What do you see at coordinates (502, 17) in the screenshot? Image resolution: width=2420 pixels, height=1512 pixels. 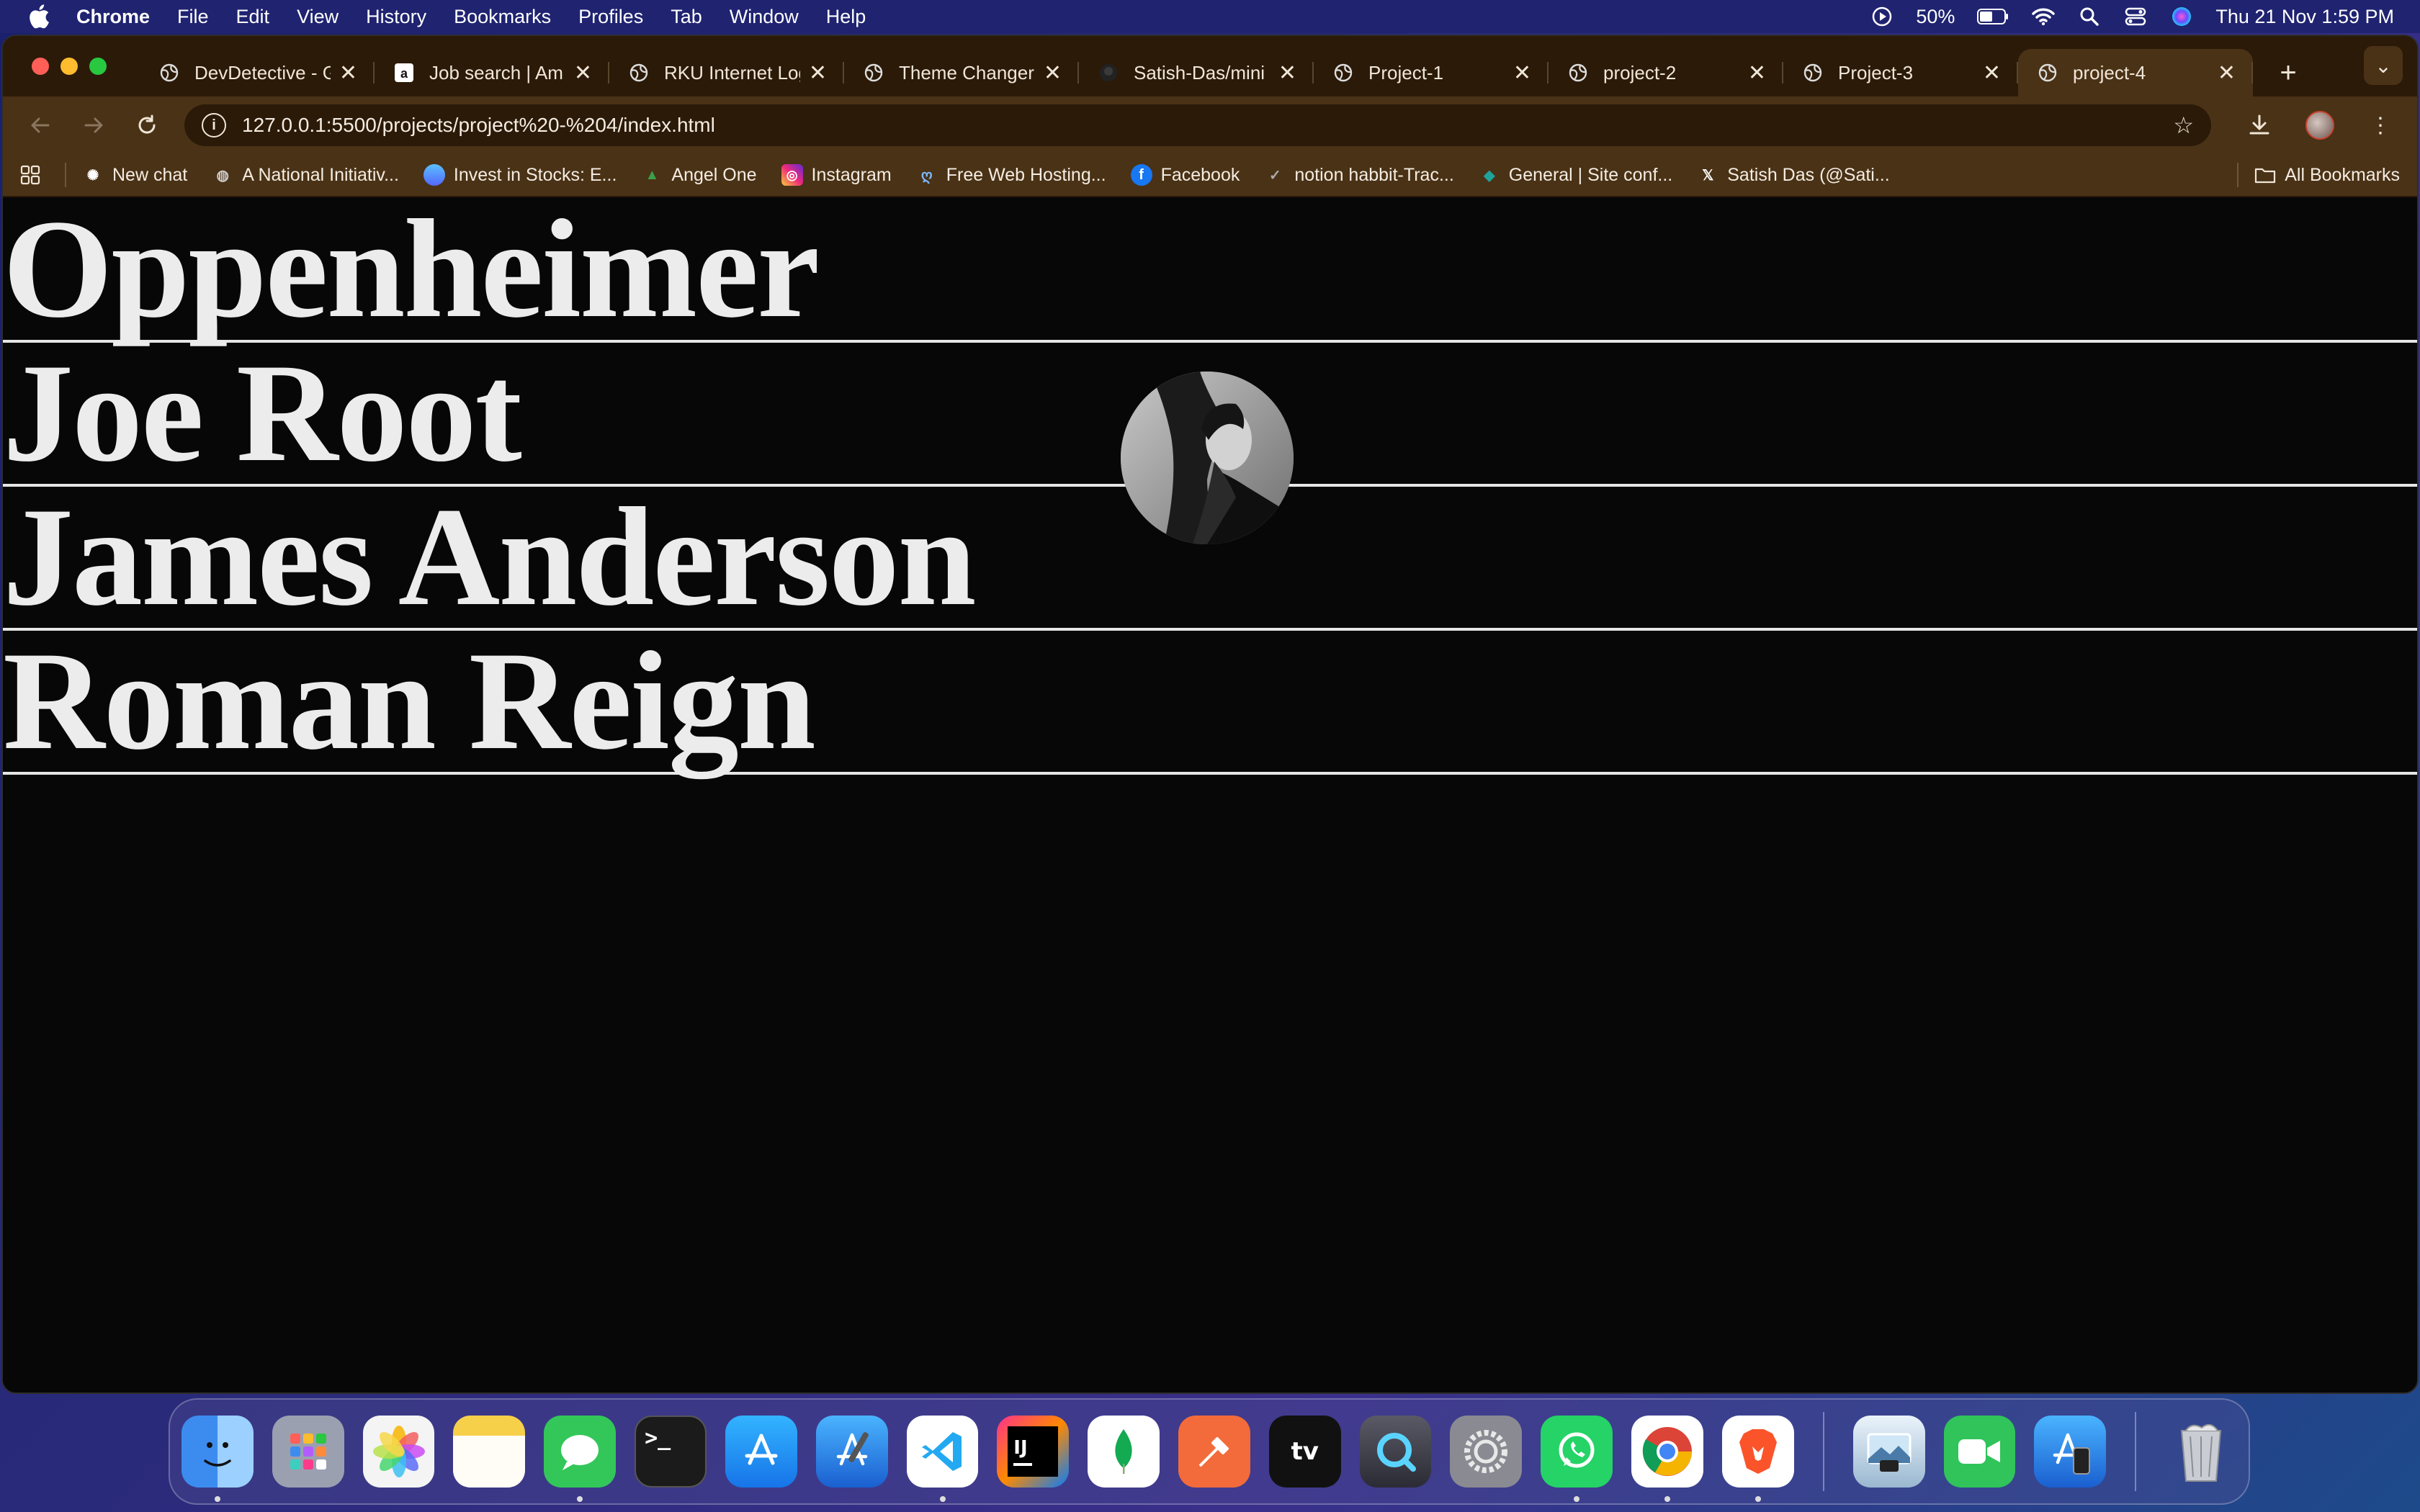 I see `menu-bookmarks: Bookmarks` at bounding box center [502, 17].